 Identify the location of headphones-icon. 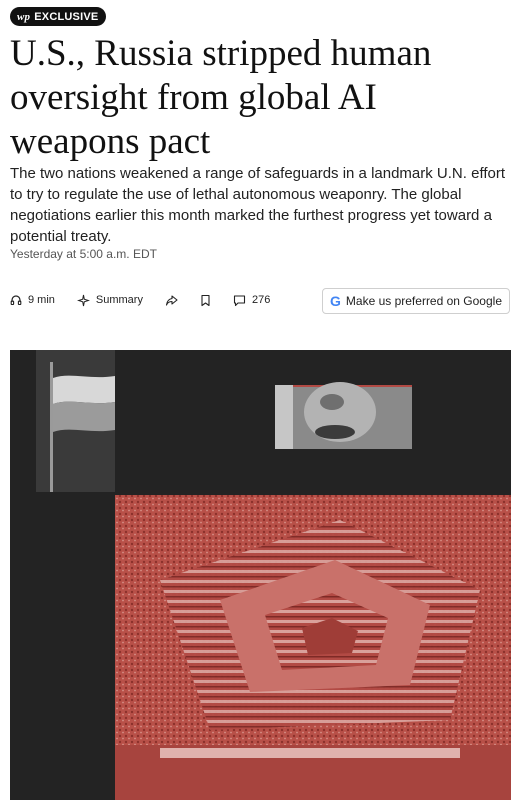
(16, 300).